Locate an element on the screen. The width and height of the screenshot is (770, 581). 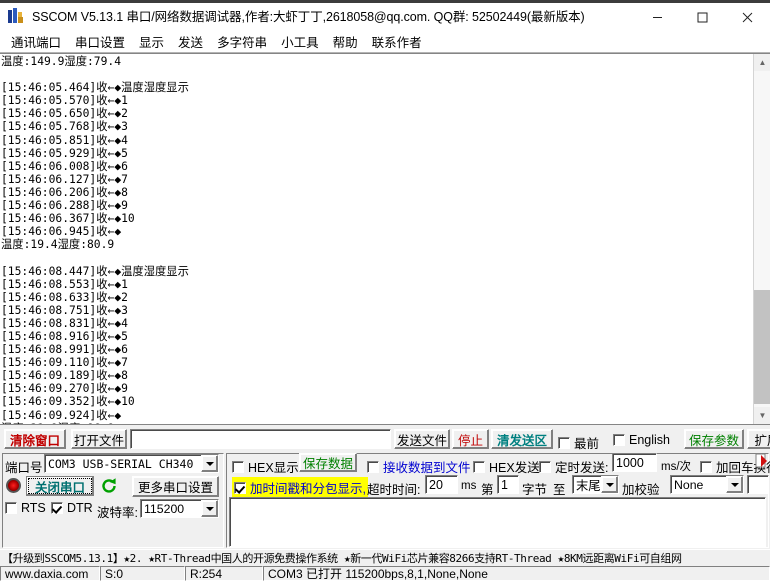
scroll-up-icon: ▲ is located at coordinates (762, 62).